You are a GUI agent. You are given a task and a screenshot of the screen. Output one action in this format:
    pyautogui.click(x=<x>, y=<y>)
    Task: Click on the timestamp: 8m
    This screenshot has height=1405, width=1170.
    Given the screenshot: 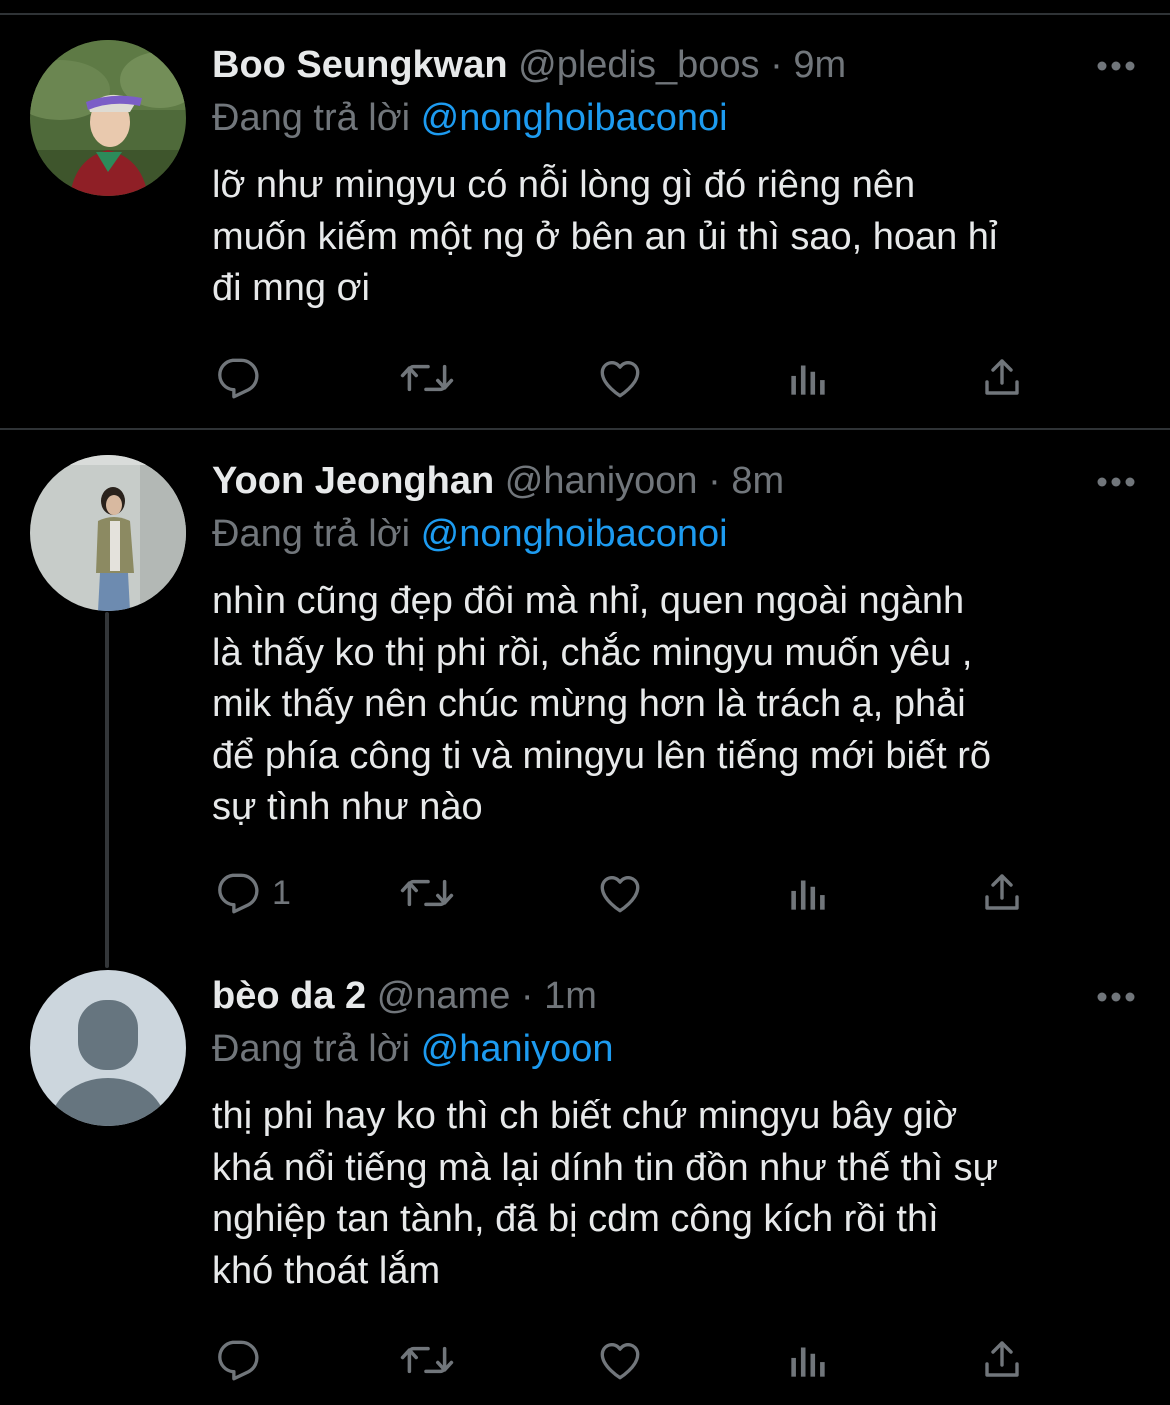 What is the action you would take?
    pyautogui.click(x=757, y=481)
    